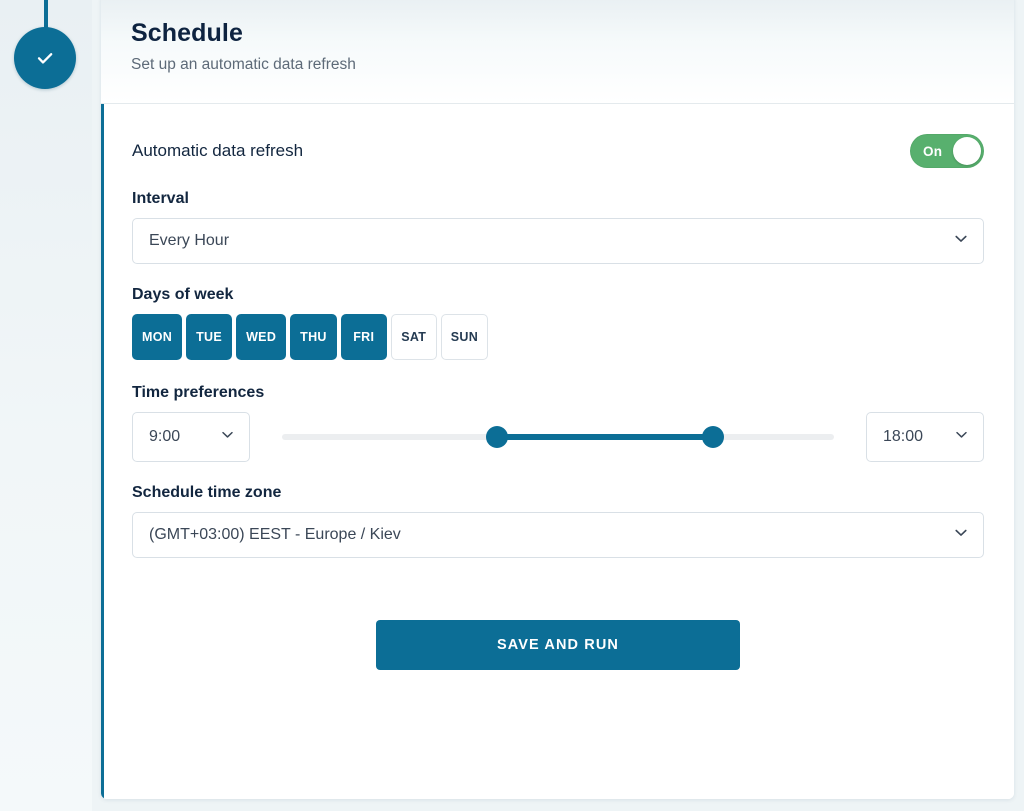  Describe the element at coordinates (558, 241) in the screenshot. I see `interval-select: Every Hour` at that location.